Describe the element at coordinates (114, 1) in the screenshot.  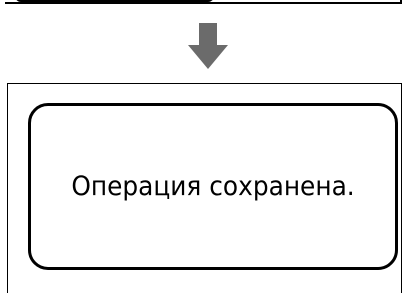
I see `previous-screen-field` at that location.